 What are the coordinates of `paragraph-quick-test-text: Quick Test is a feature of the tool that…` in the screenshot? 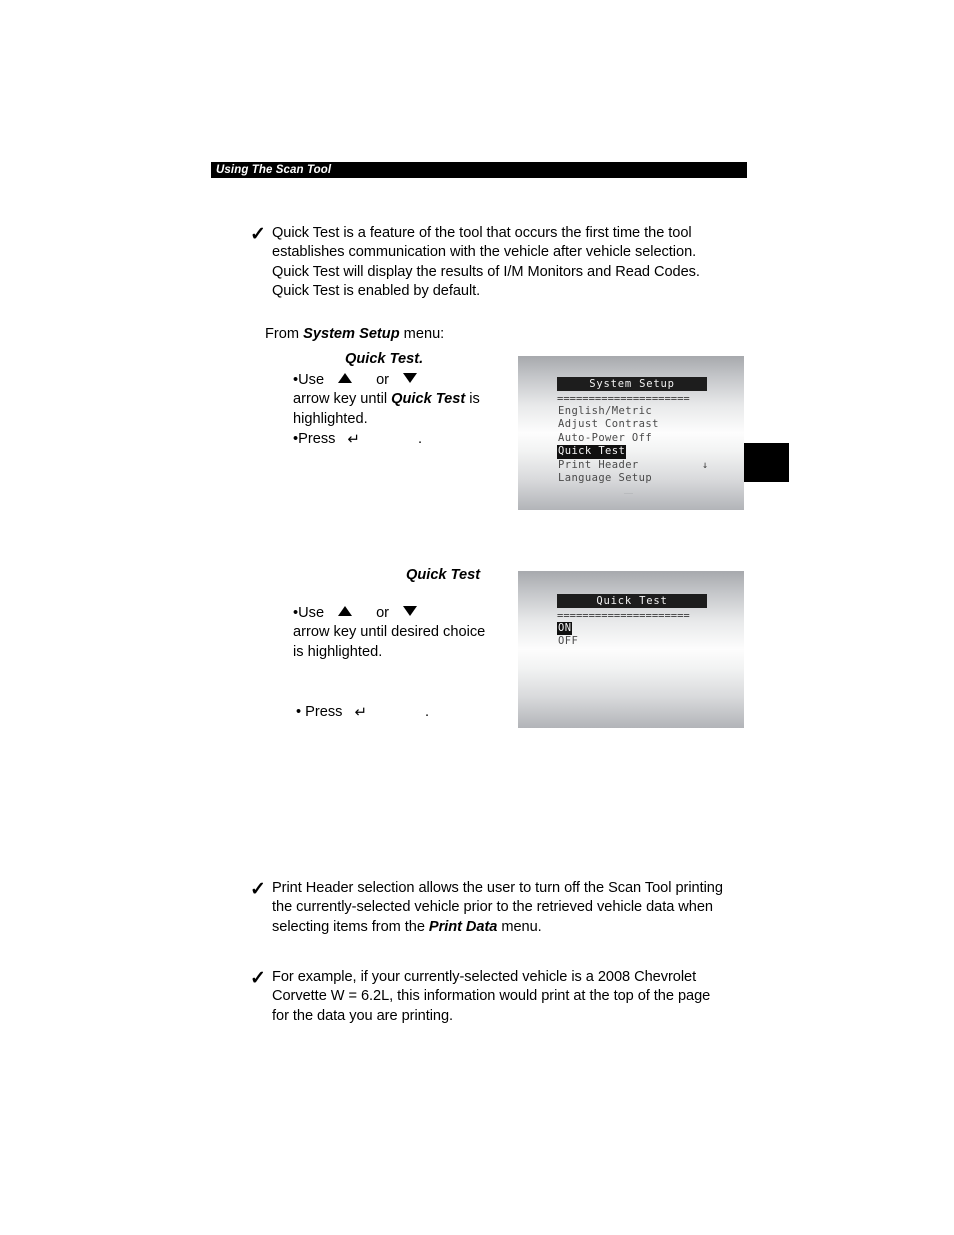 It's located at (486, 262).